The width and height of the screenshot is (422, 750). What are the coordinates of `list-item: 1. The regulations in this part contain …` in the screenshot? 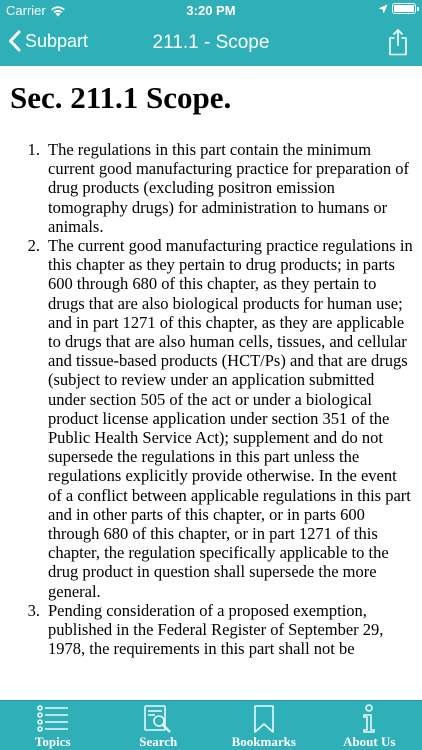 It's located at (207, 188).